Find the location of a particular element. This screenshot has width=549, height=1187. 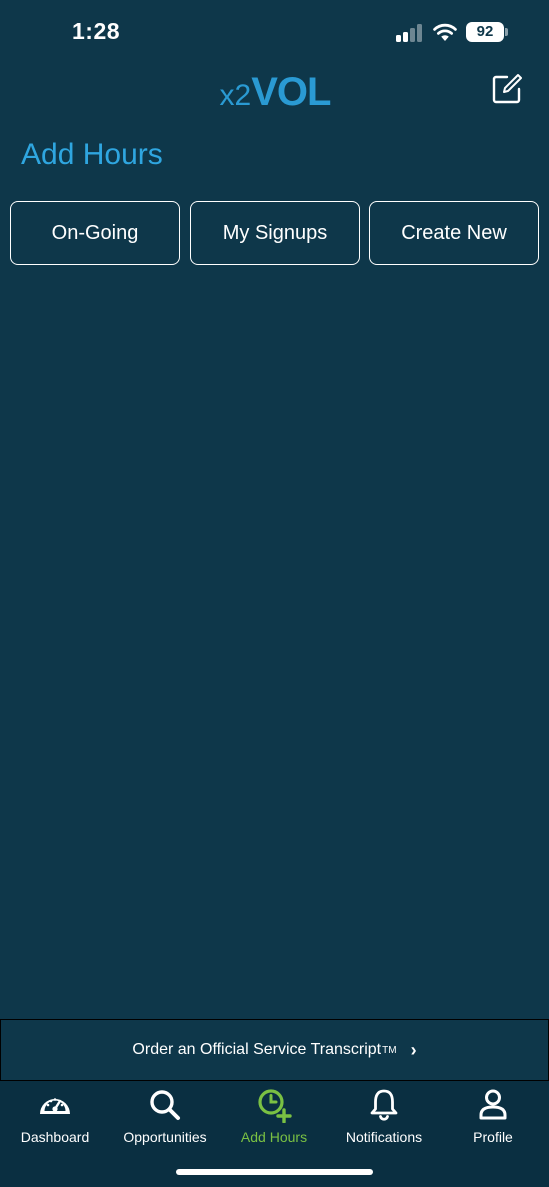

battery-nub is located at coordinates (506, 32).